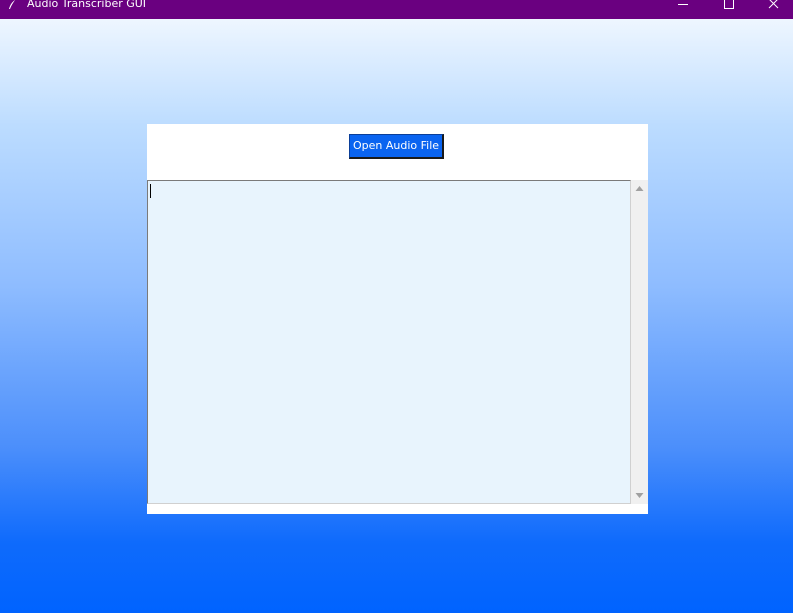 The image size is (793, 613). What do you see at coordinates (87, 5) in the screenshot?
I see `window-title: Audio Transcriber GUI` at bounding box center [87, 5].